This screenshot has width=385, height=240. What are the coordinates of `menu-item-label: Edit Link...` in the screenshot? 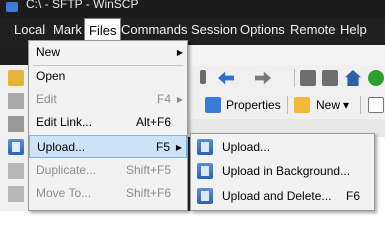 It's located at (64, 122).